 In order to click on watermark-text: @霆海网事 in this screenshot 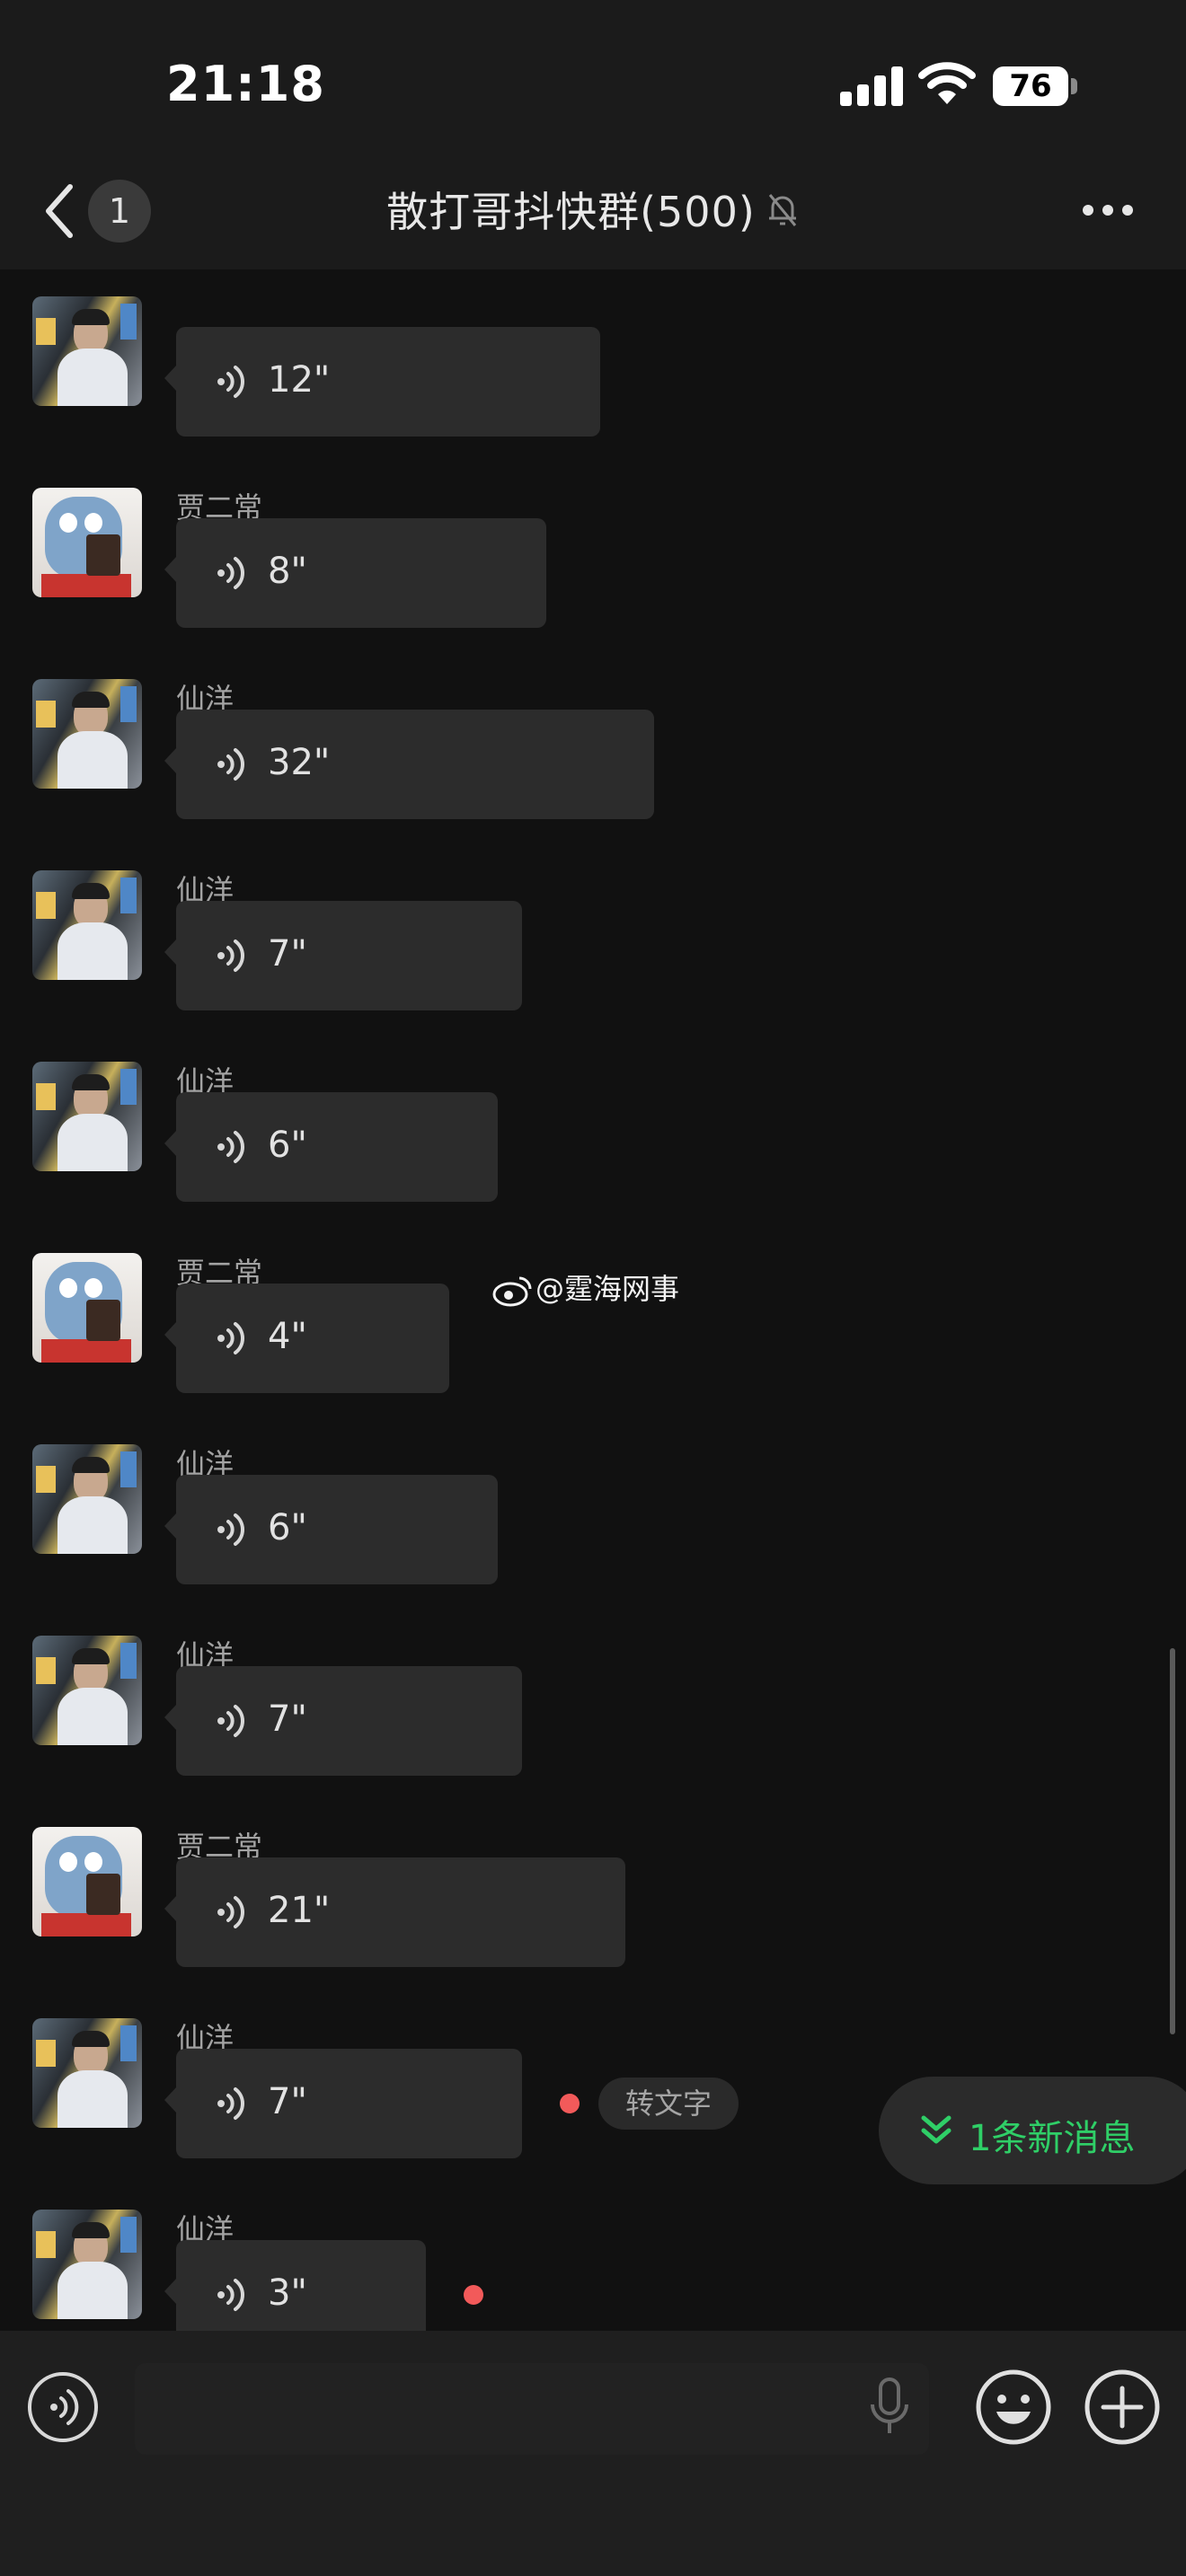, I will do `click(607, 1289)`.